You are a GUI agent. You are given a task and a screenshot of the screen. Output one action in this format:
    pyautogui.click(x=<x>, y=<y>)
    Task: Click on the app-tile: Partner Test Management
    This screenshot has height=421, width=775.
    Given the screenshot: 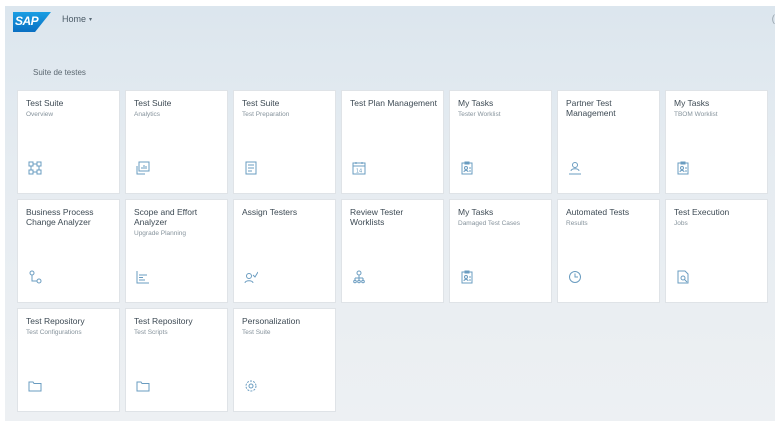 What is the action you would take?
    pyautogui.click(x=608, y=142)
    